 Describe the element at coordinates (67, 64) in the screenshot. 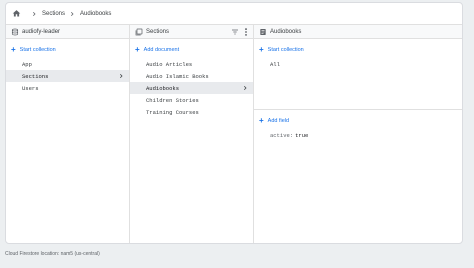

I see `collection-item-app: App` at that location.